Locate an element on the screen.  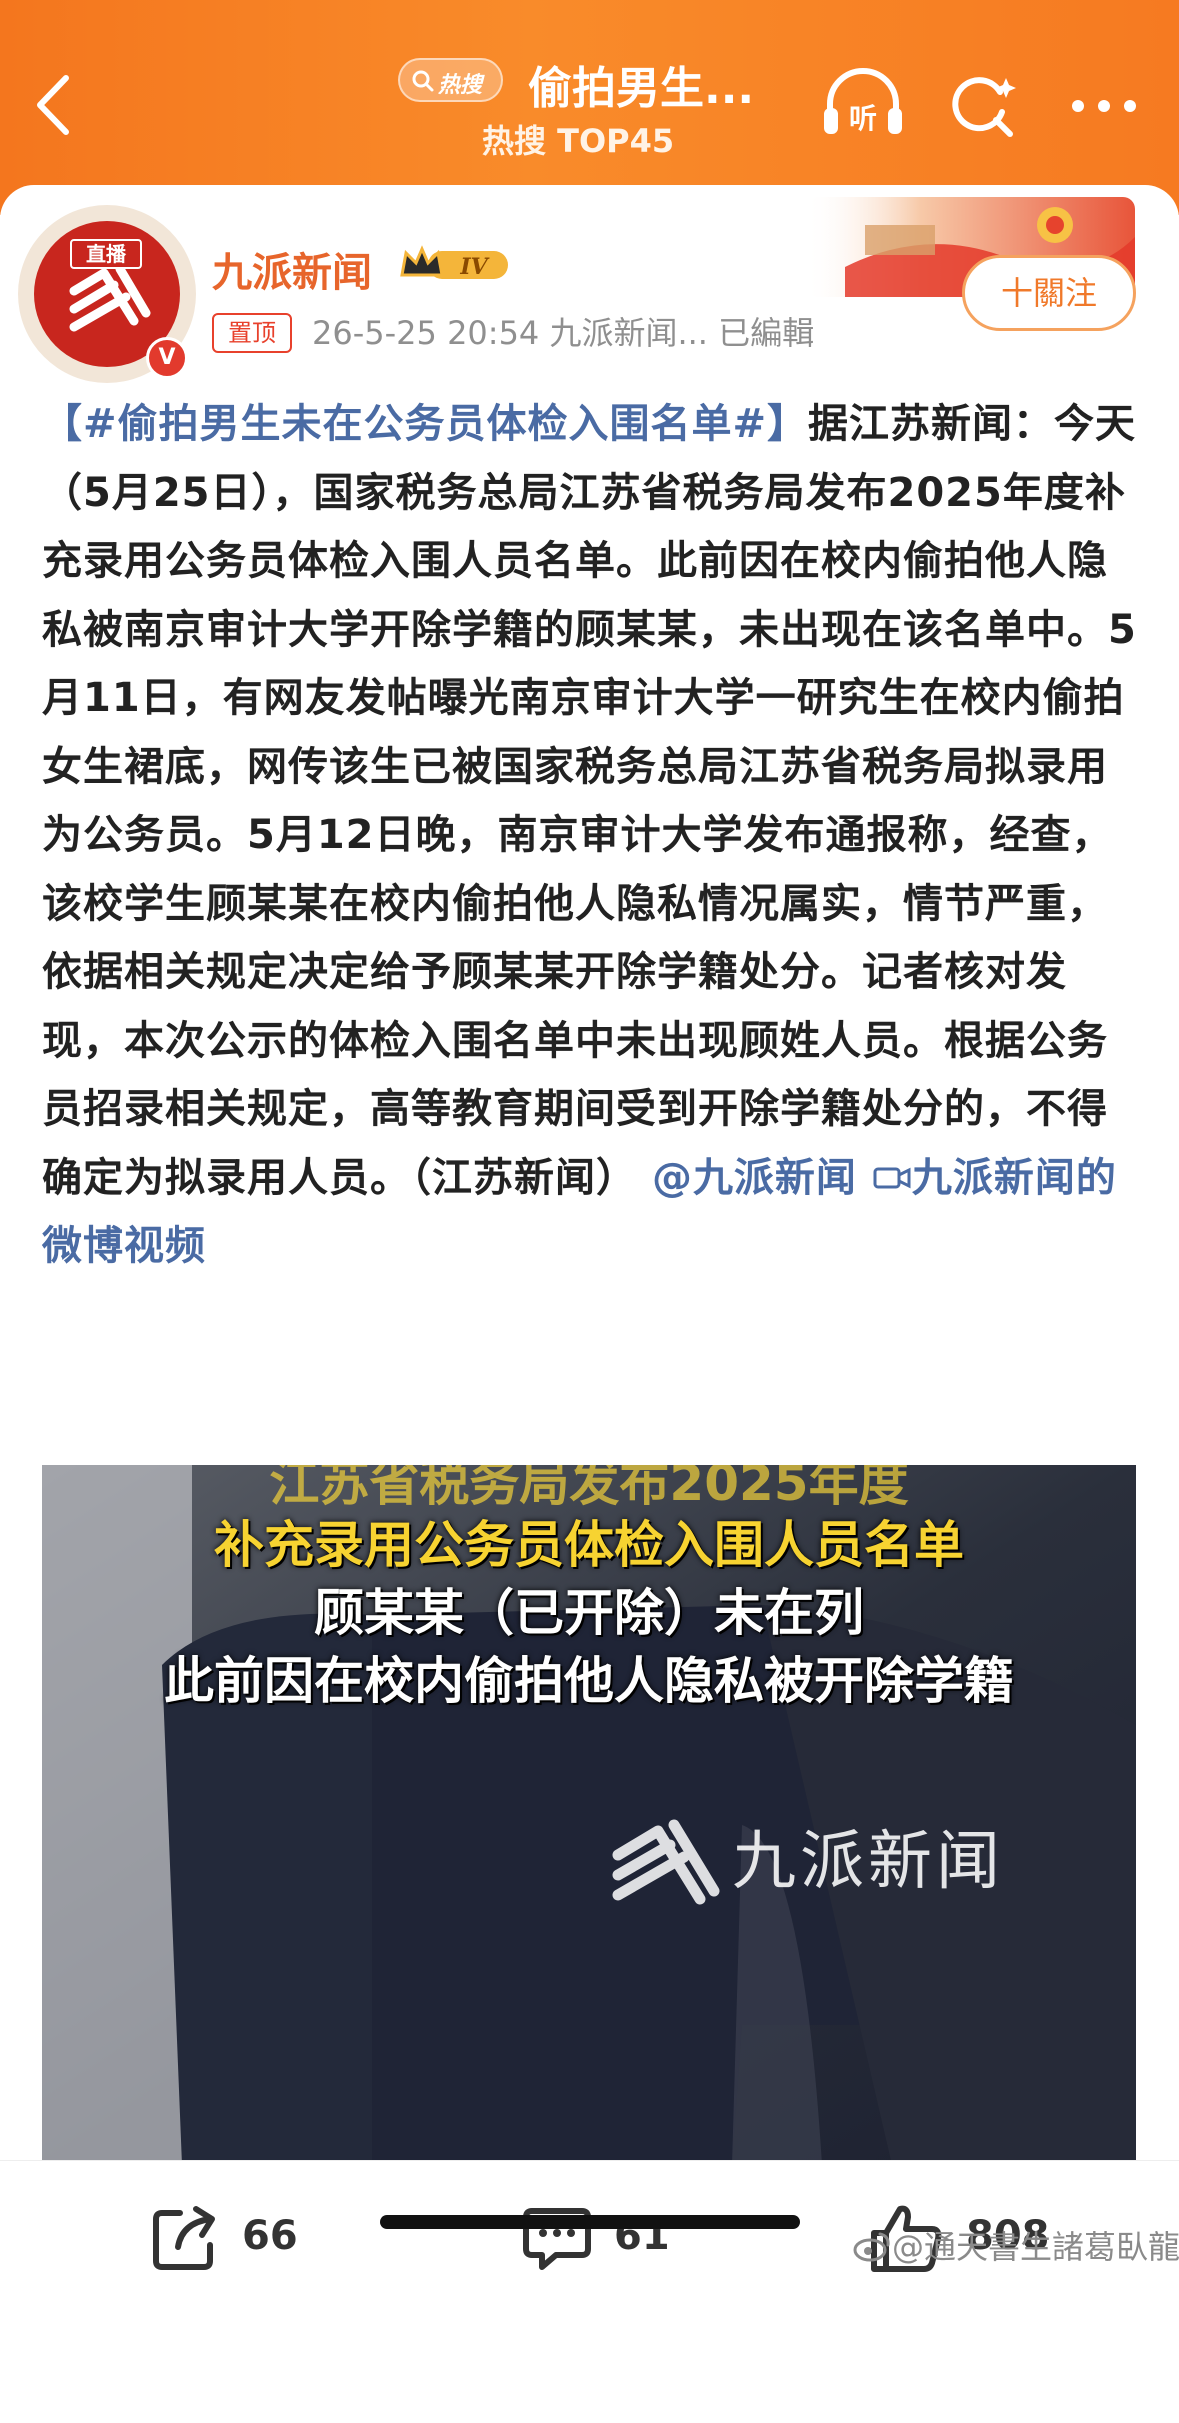
hot-search-header: 热搜 偷拍男生... 热搜 TOP45 听 is located at coordinates (589, 107).